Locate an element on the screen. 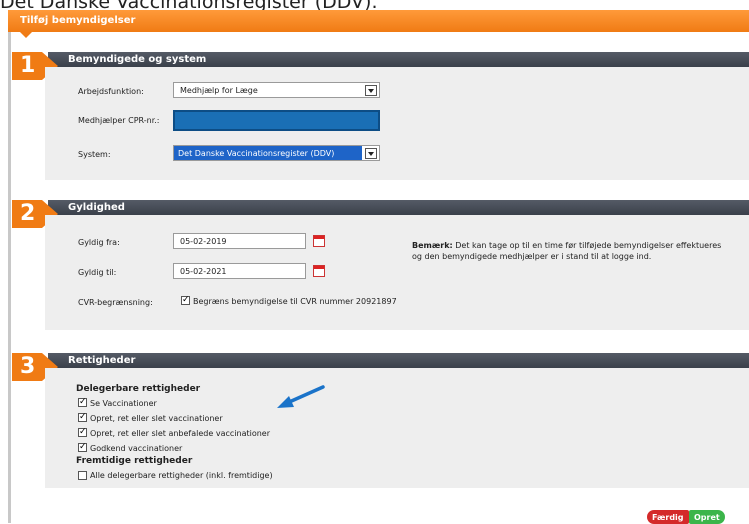 This screenshot has height=524, width=749. permission-label: Godkend vaccinationer is located at coordinates (136, 448).